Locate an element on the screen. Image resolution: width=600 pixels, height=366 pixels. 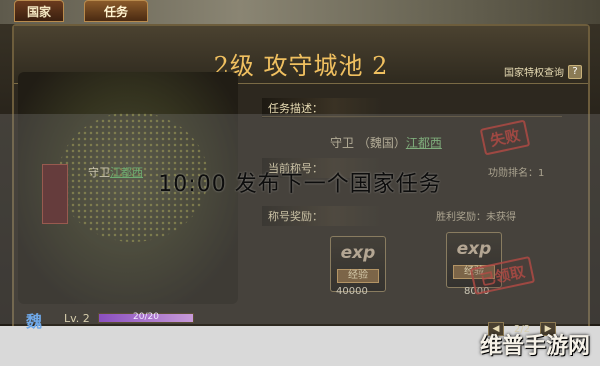
kingdom-name: 魏 is located at coordinates (34, 321).